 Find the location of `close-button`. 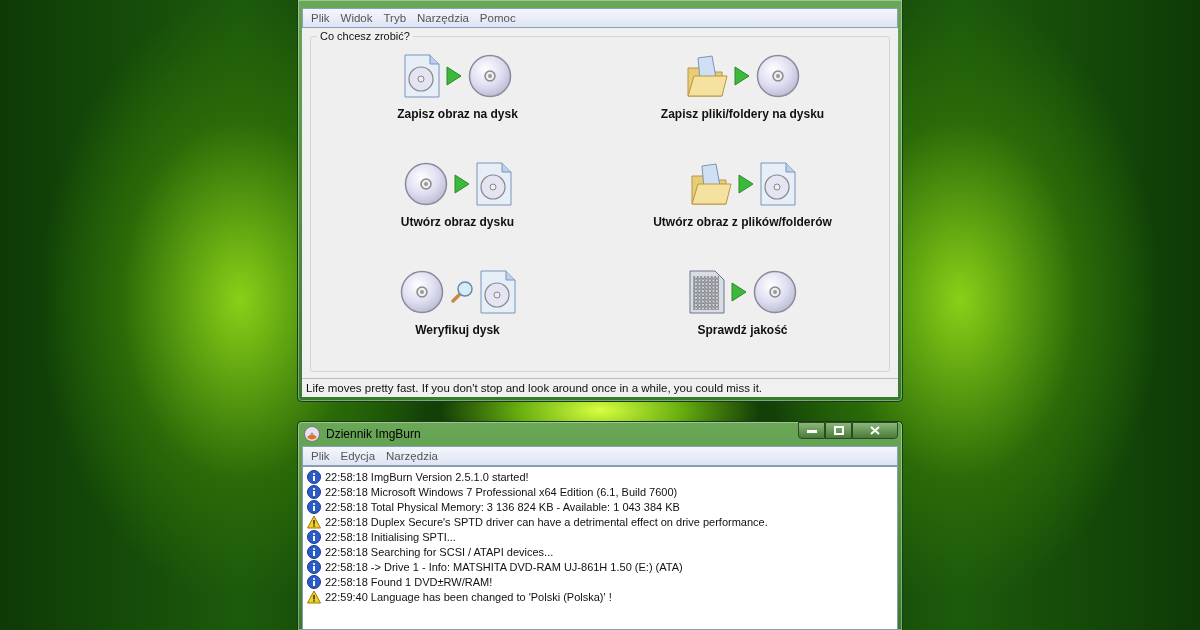

close-button is located at coordinates (875, 430).